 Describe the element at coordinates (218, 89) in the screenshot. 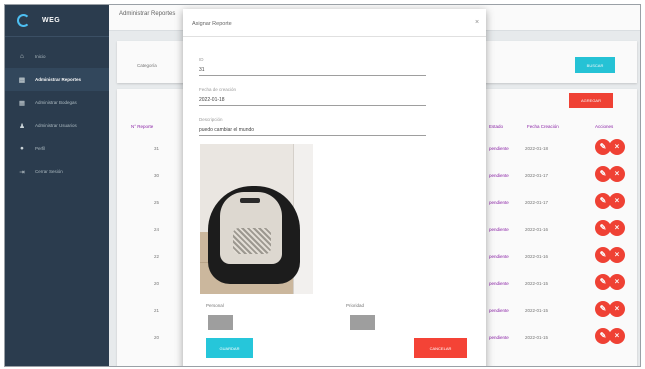

I see `fecha-label: Fecha de creación` at that location.